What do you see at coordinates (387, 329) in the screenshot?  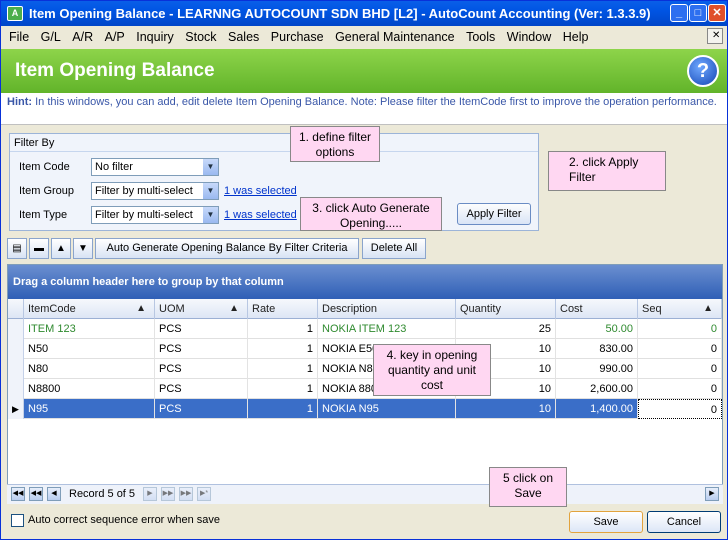 I see `cell-description: NOKIA ITEM 123` at bounding box center [387, 329].